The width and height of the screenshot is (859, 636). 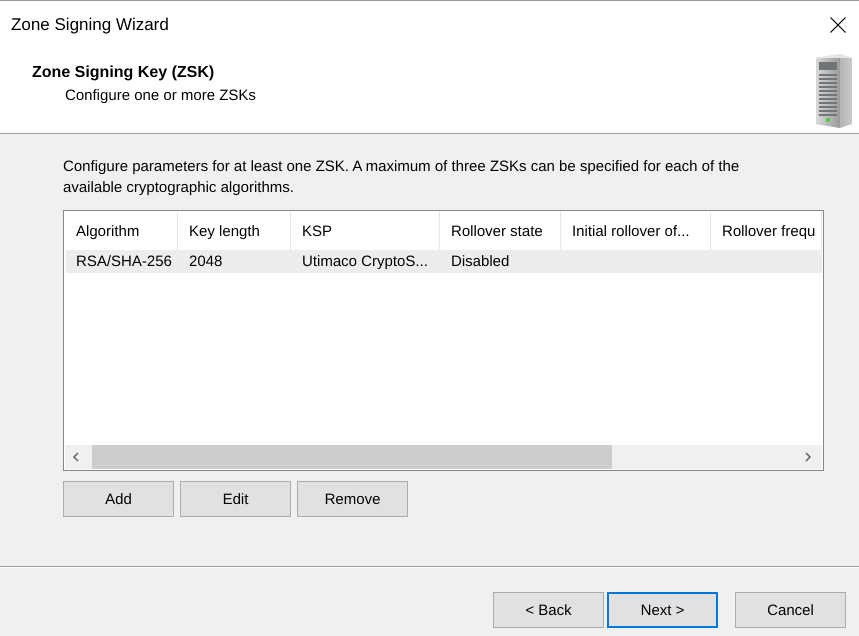 What do you see at coordinates (160, 96) in the screenshot?
I see `page-subtitle: Configure one or more ZSKs` at bounding box center [160, 96].